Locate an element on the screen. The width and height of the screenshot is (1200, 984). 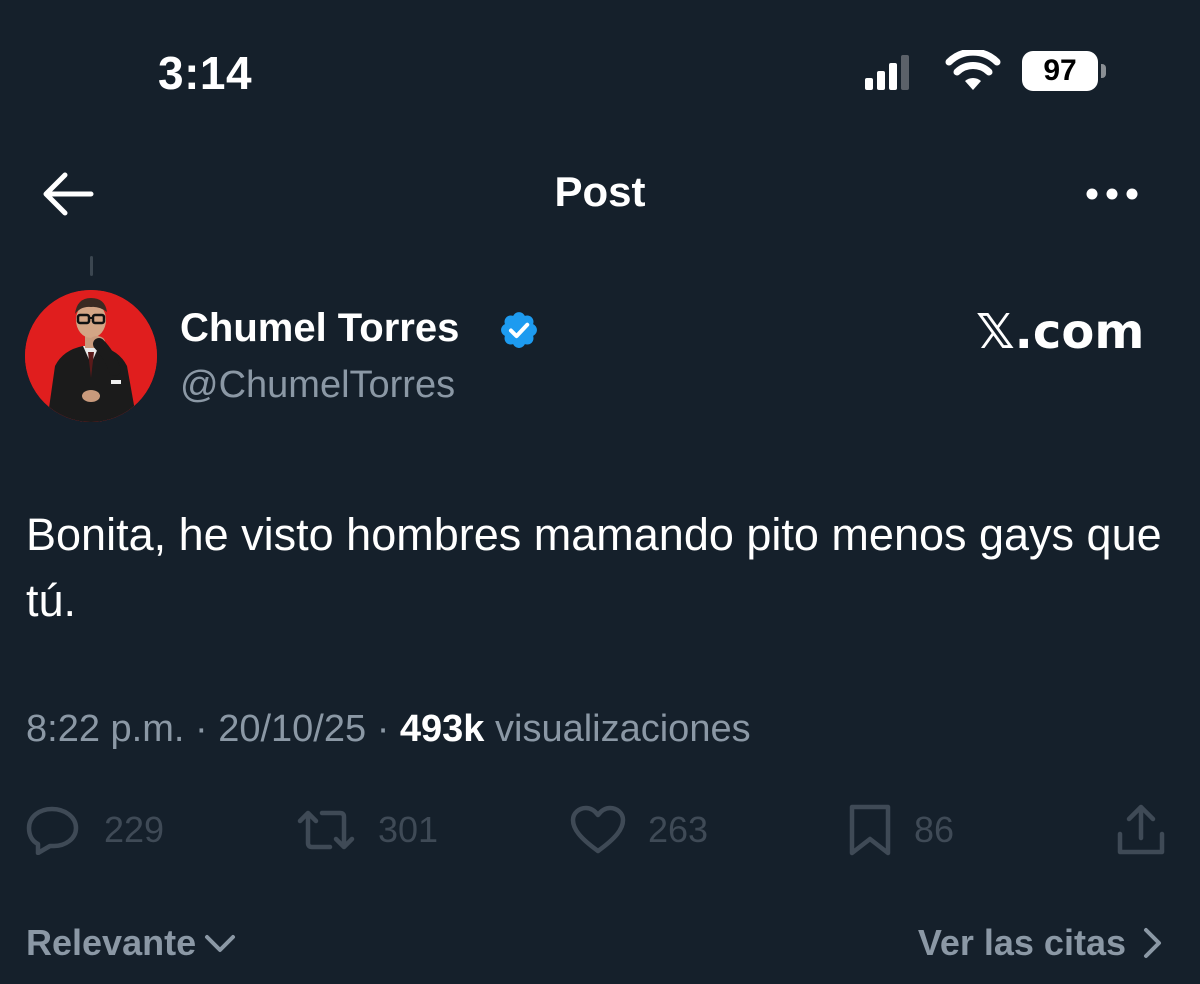
more-options-button is located at coordinates (1112, 194).